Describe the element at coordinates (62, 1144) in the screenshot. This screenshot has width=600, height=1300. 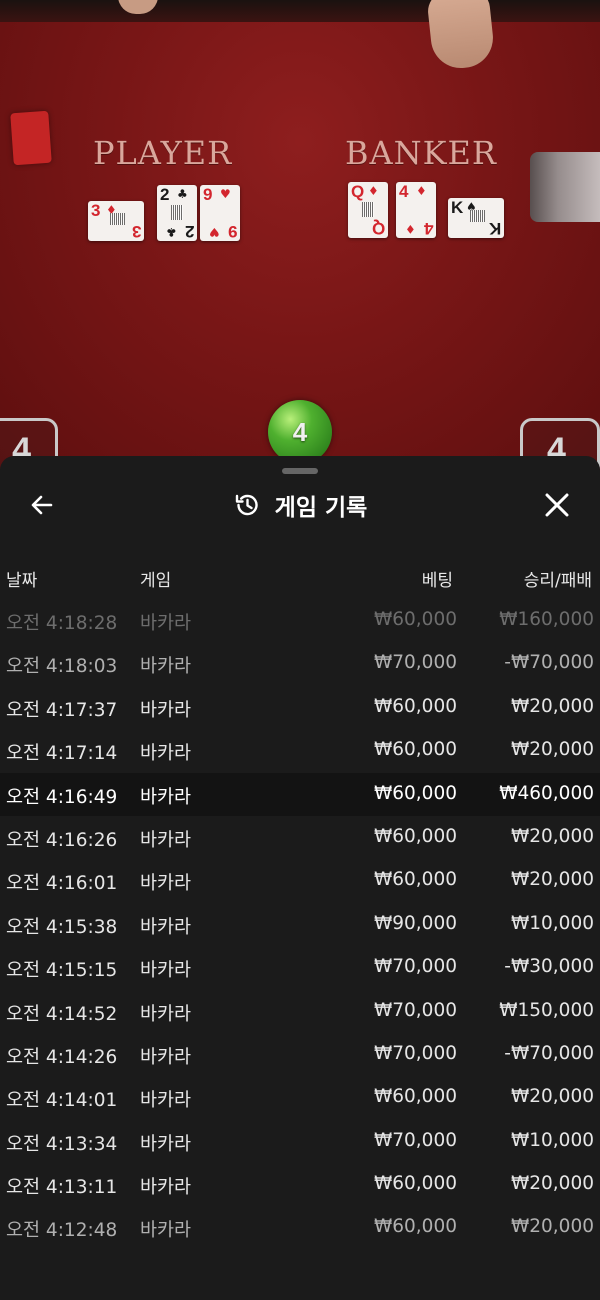
I see `row-time: 오전 4:13:34` at that location.